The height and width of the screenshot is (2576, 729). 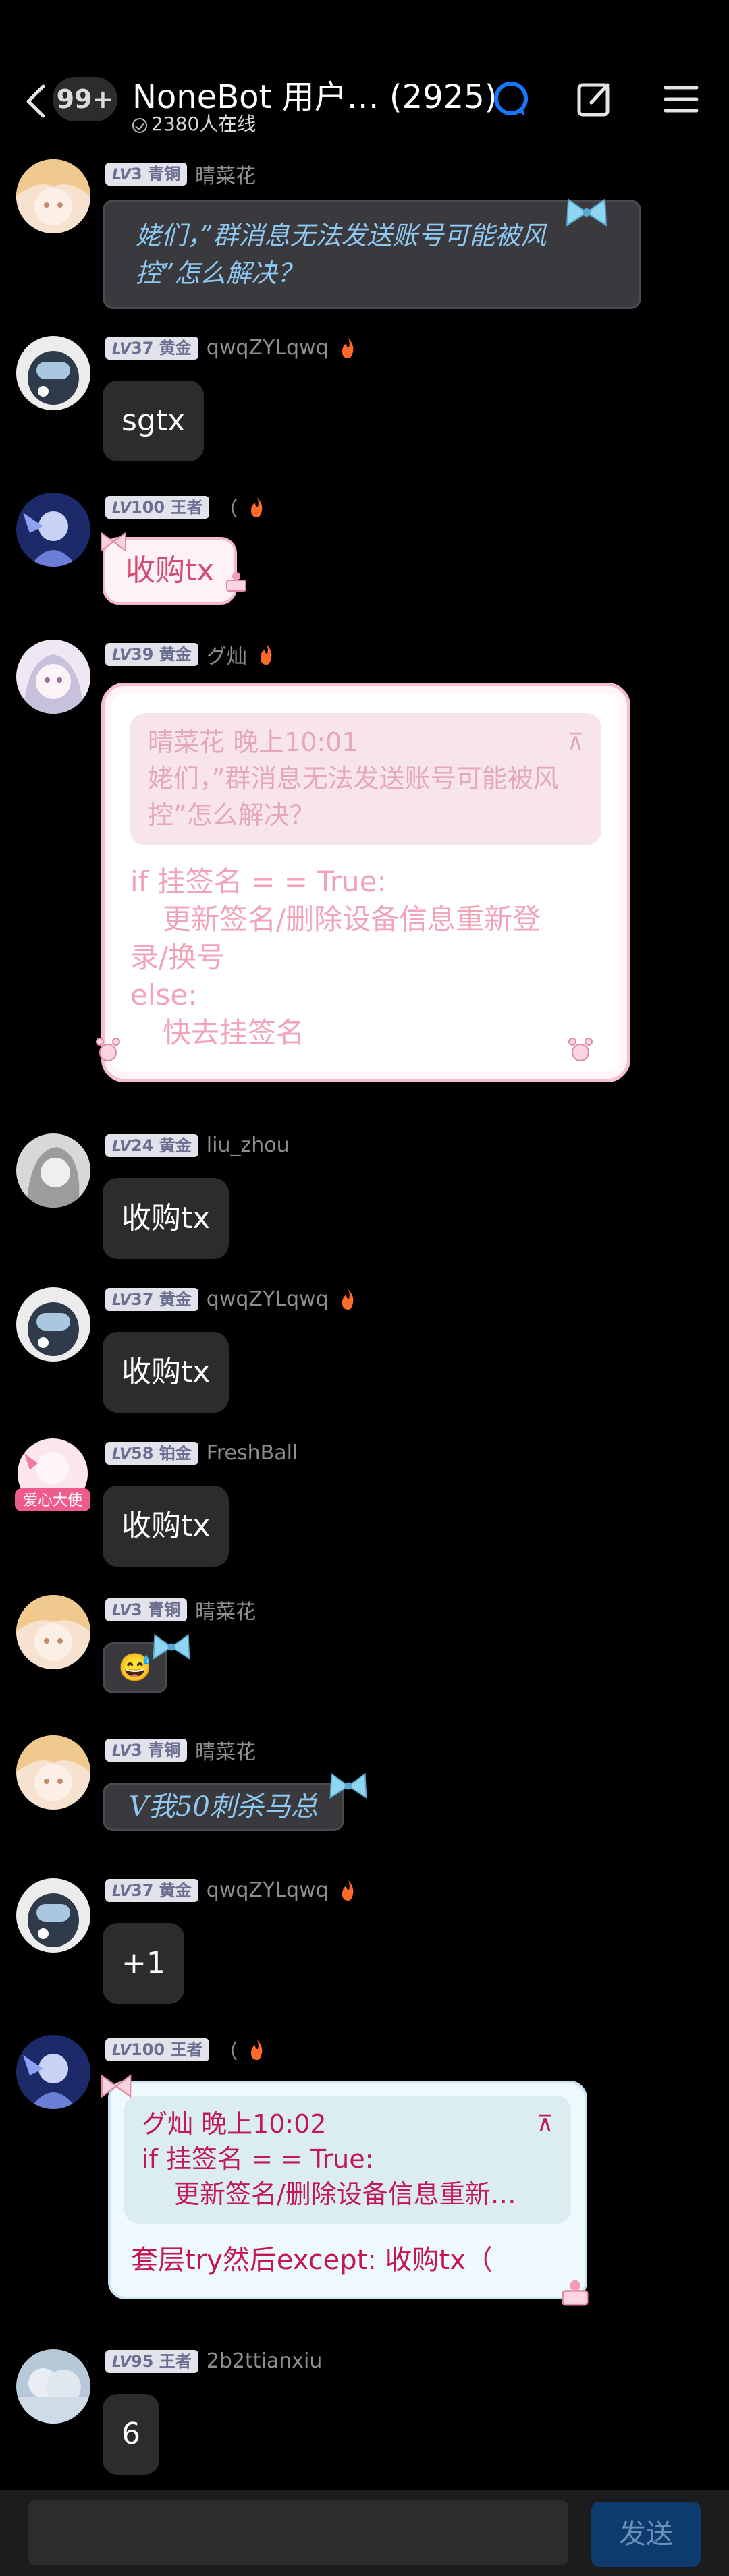 I want to click on online-check-icon, so click(x=139, y=125).